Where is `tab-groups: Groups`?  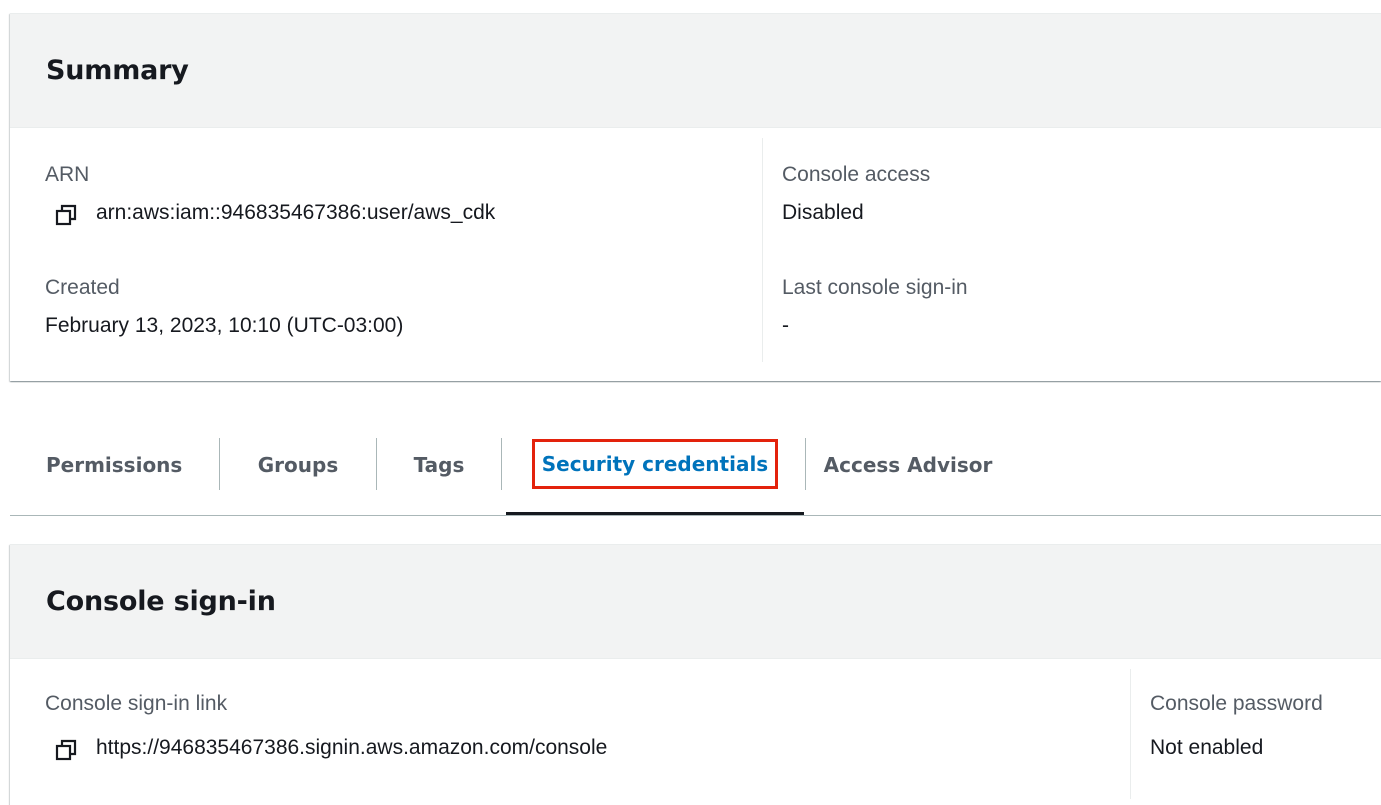
tab-groups: Groups is located at coordinates (298, 465).